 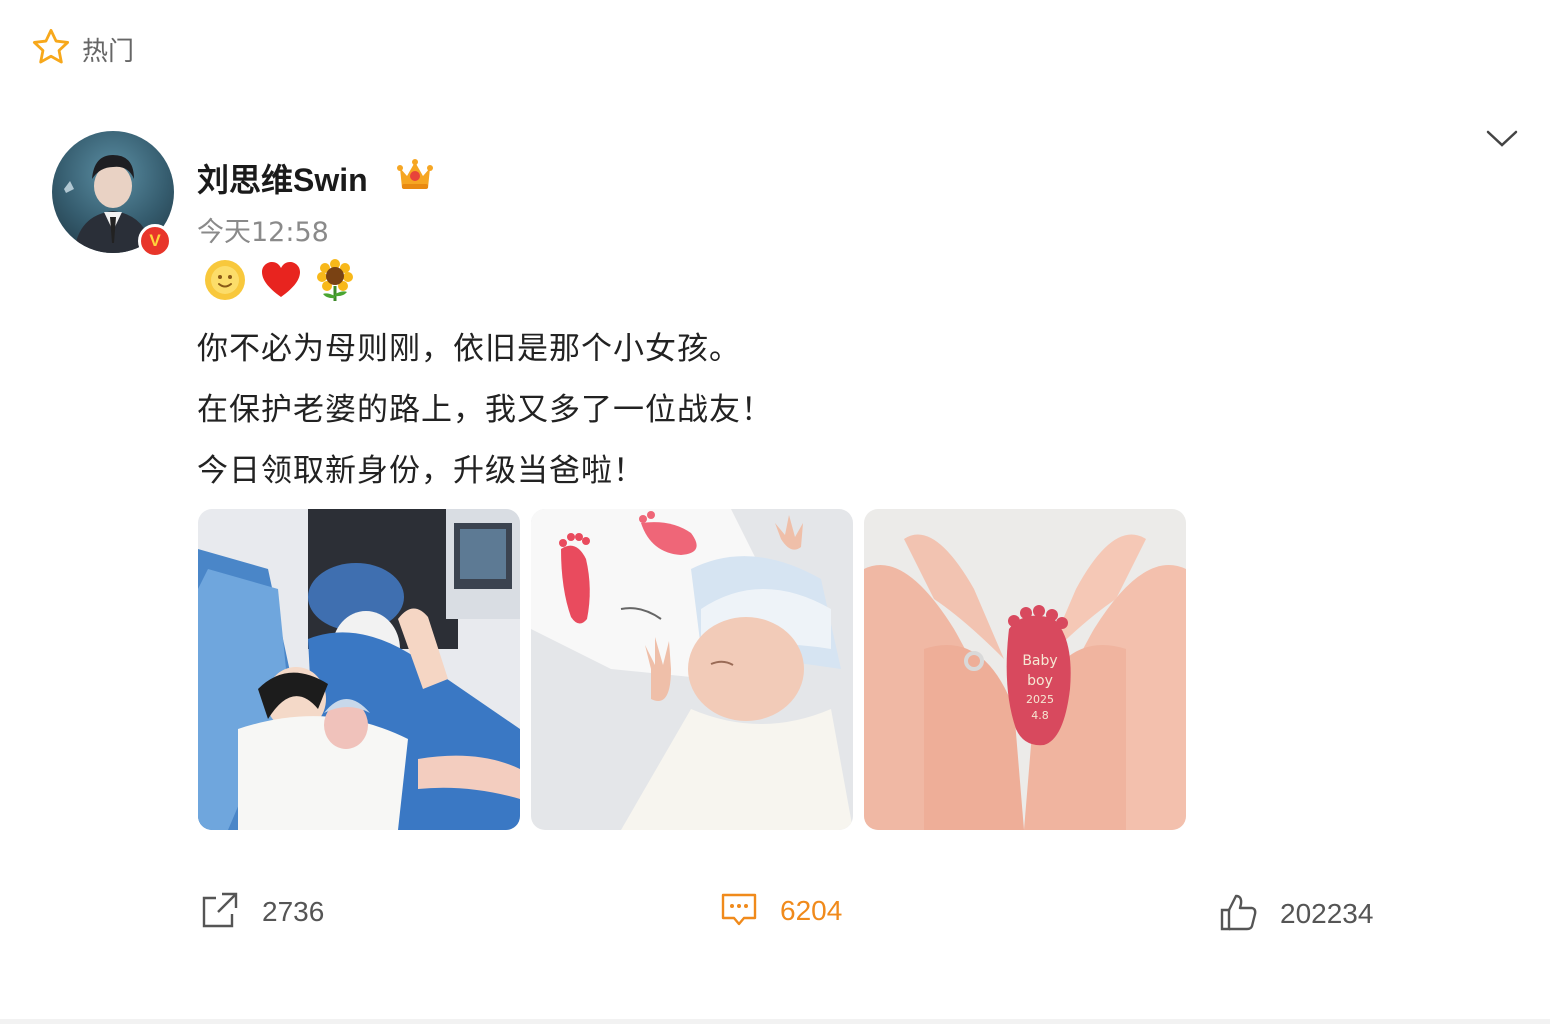 What do you see at coordinates (263, 232) in the screenshot?
I see `post-time: 今天12:58` at bounding box center [263, 232].